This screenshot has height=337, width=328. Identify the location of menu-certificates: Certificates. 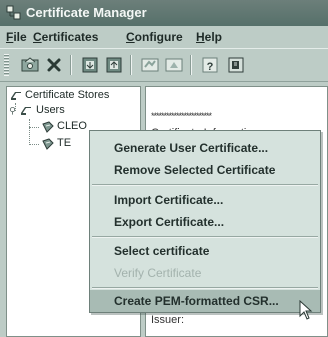
(65, 37).